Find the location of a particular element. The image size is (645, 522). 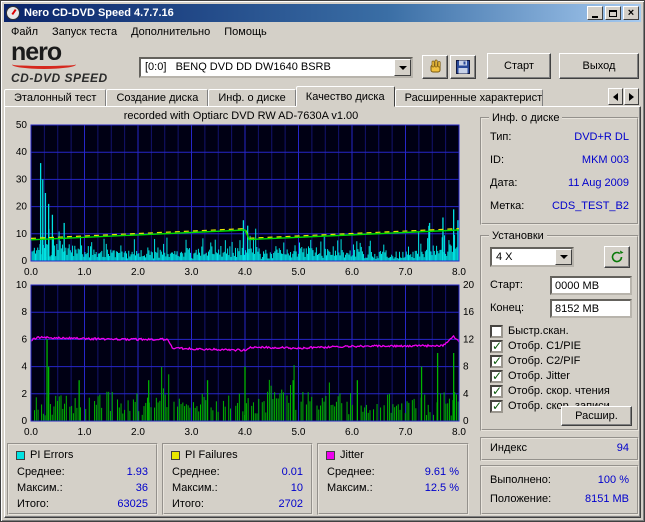

checkbox-label: Быстр.скан. is located at coordinates (538, 331).